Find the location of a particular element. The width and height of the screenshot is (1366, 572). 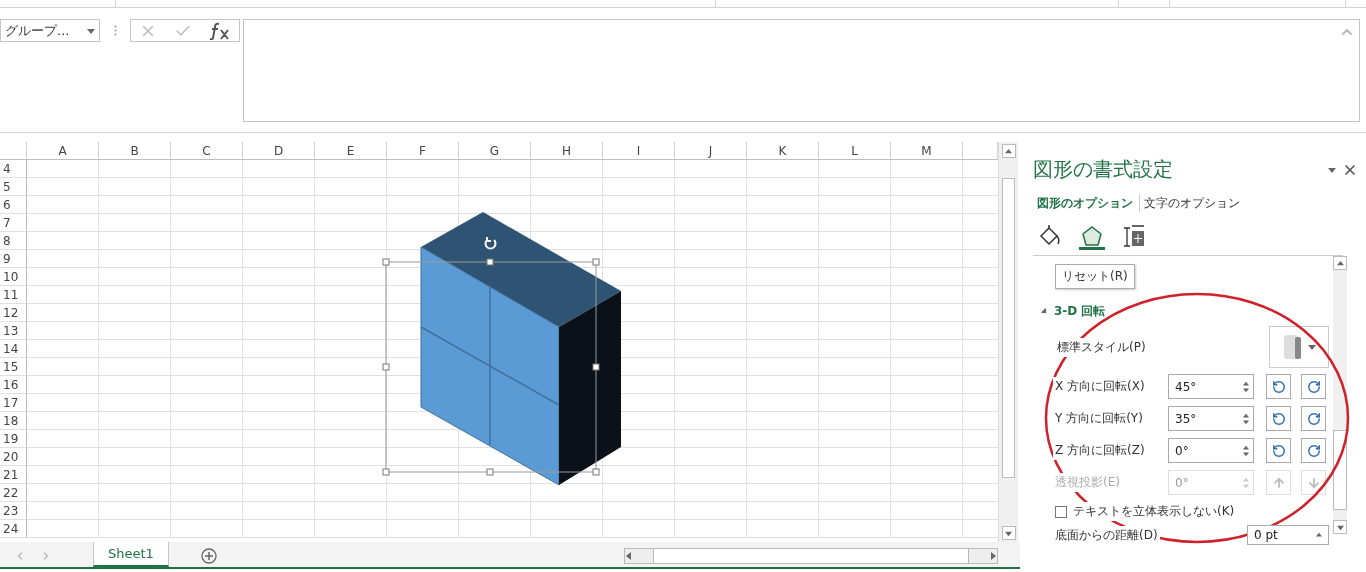

left-arrow-icon is located at coordinates (629, 556).